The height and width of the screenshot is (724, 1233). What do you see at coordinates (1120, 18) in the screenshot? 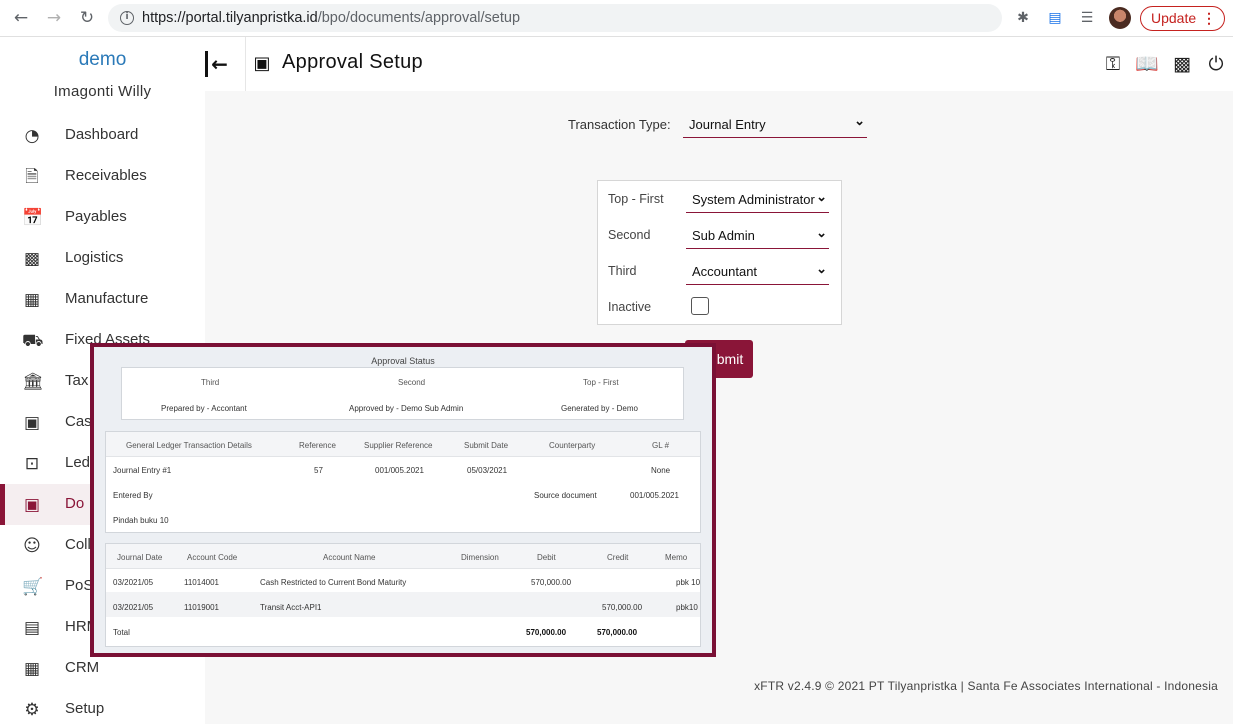
I see `profile-avatar` at bounding box center [1120, 18].